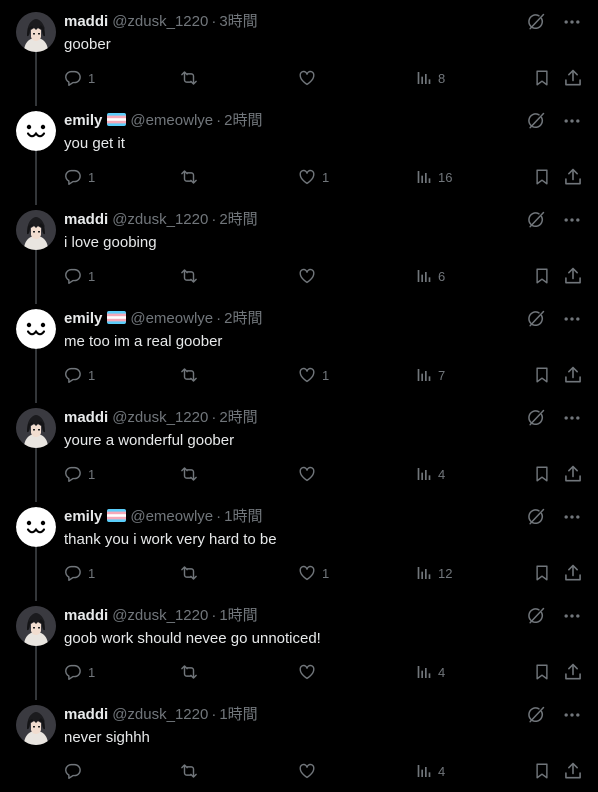  I want to click on tweet: emily @emeowlye · 2時間 you get it 1 1 16, so click(299, 152).